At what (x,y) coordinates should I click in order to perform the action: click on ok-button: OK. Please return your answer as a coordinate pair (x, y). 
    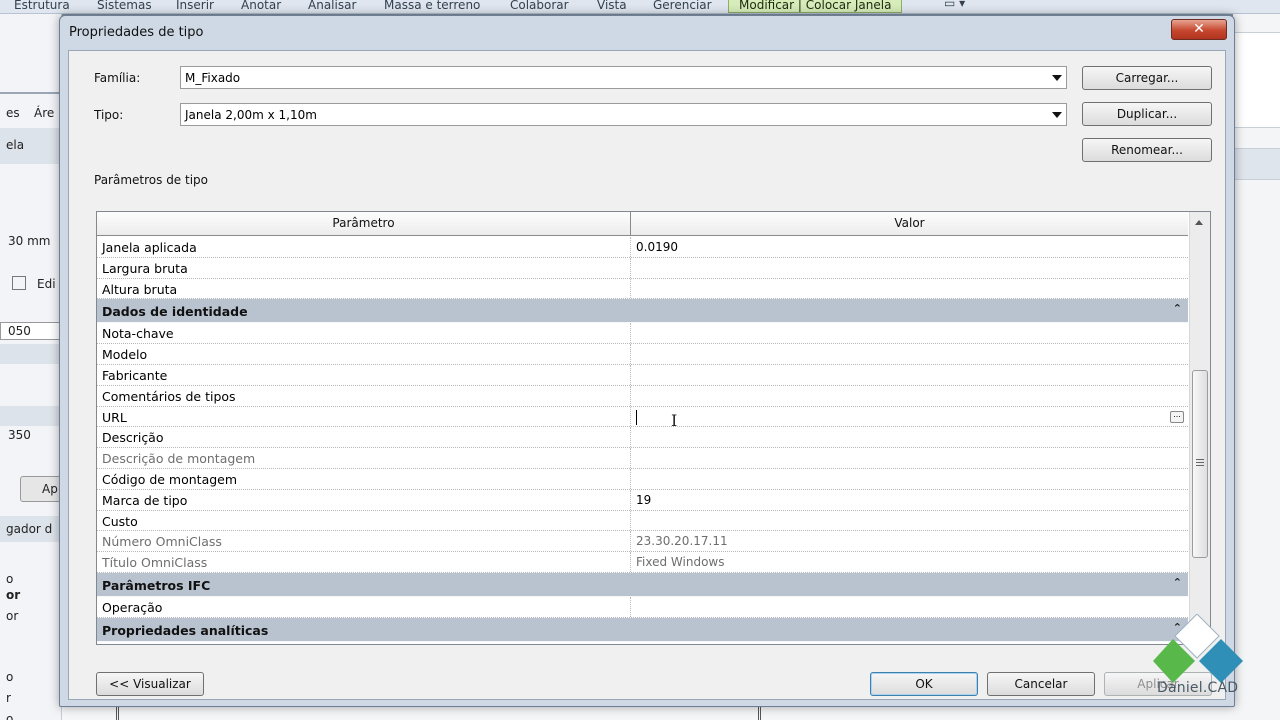
    Looking at the image, I should click on (924, 684).